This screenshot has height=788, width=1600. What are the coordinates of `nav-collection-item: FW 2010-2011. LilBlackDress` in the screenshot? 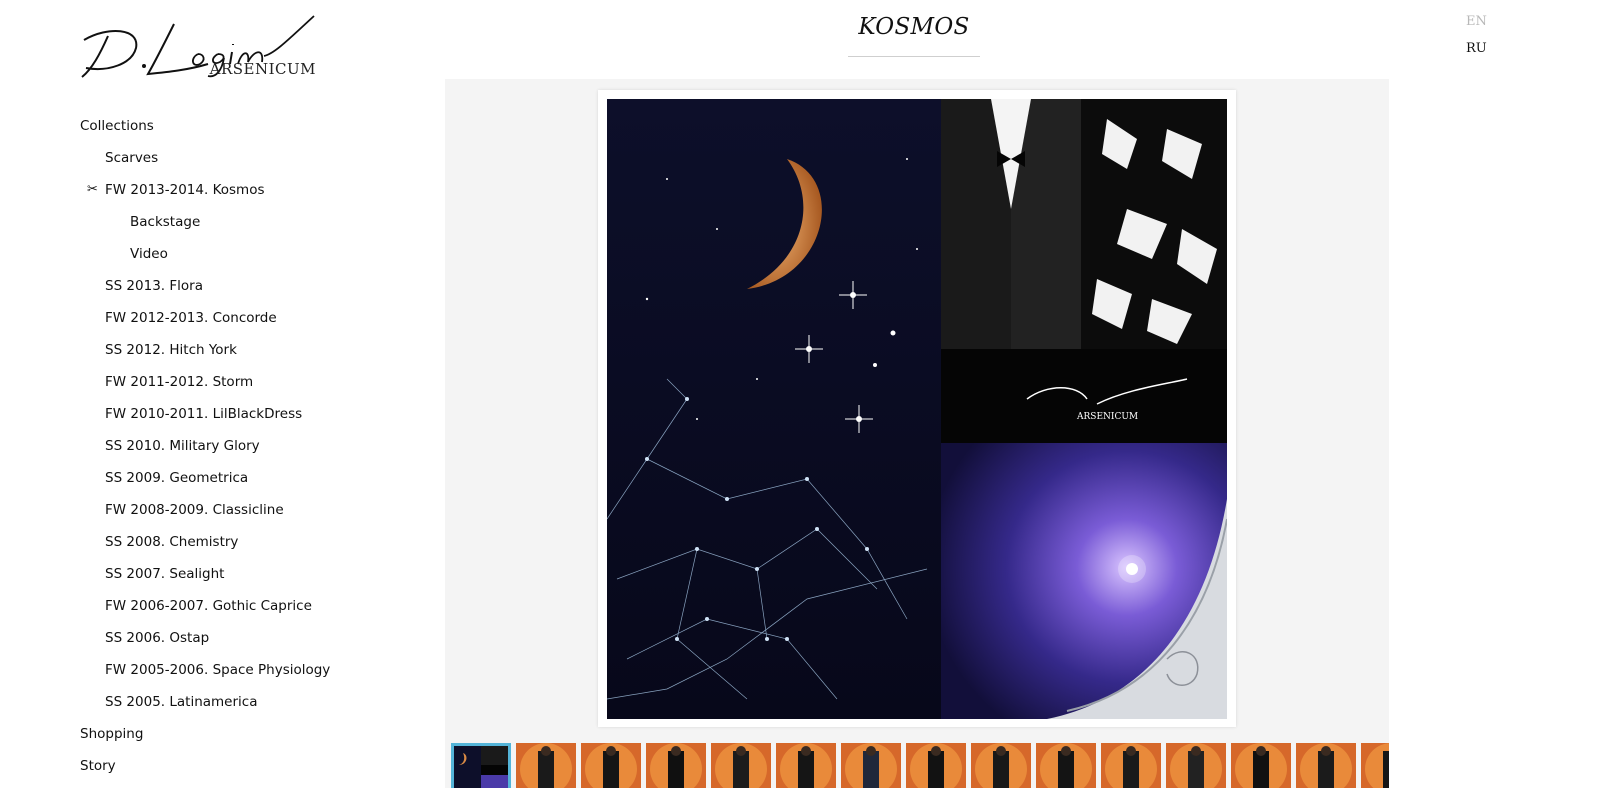 It's located at (203, 414).